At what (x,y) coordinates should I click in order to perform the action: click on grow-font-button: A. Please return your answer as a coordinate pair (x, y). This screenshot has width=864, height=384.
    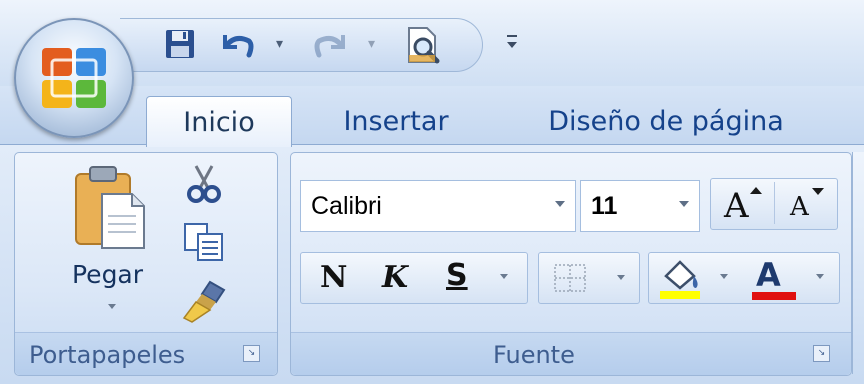
    Looking at the image, I should click on (744, 204).